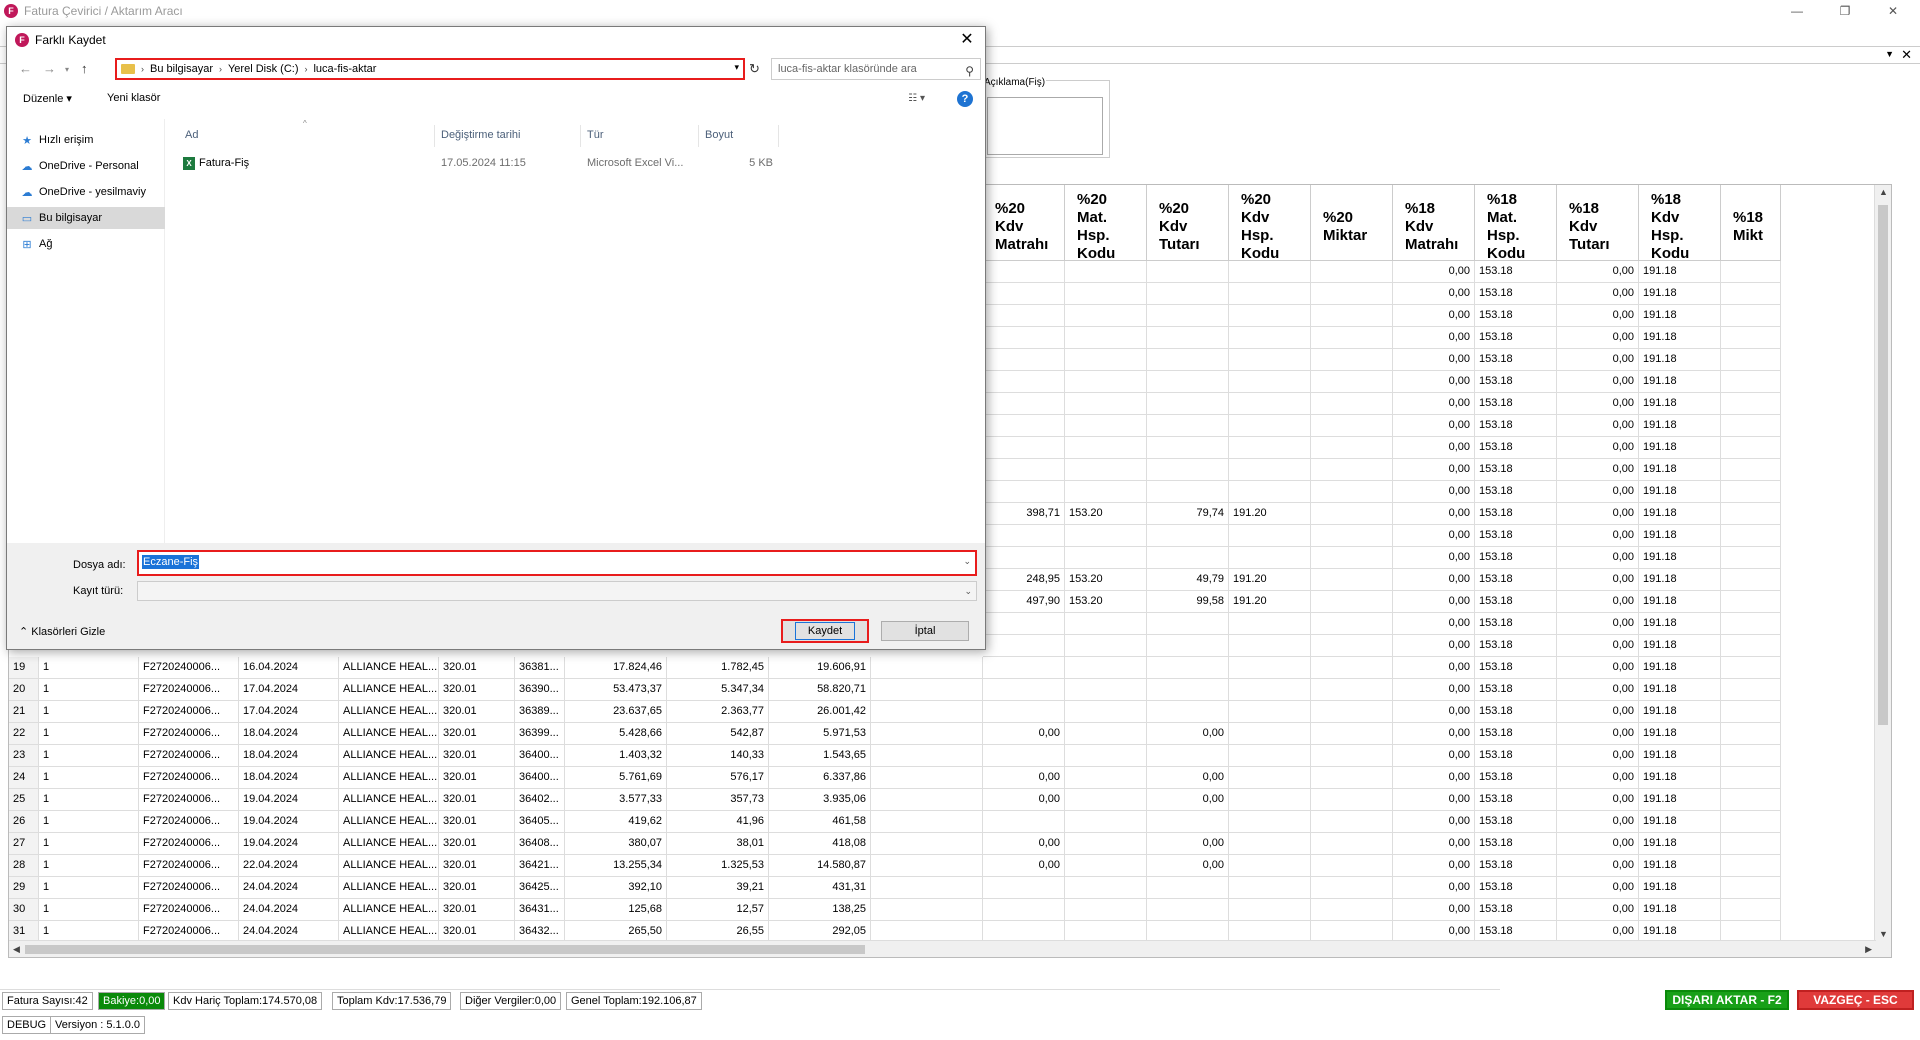 This screenshot has width=1920, height=1040. I want to click on cell-kdv: 41,96, so click(718, 822).